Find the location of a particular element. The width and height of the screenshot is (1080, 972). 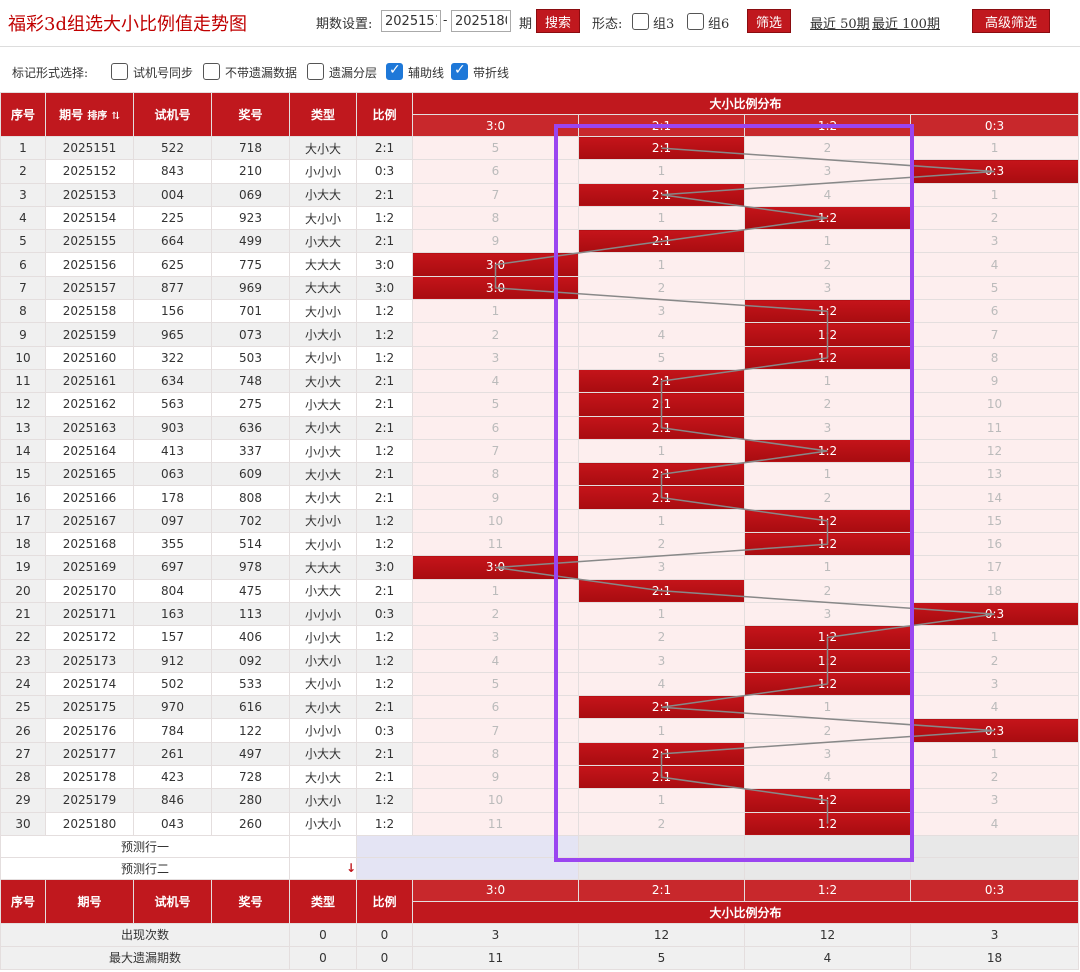

trial-sync-checkbox is located at coordinates (119, 71).